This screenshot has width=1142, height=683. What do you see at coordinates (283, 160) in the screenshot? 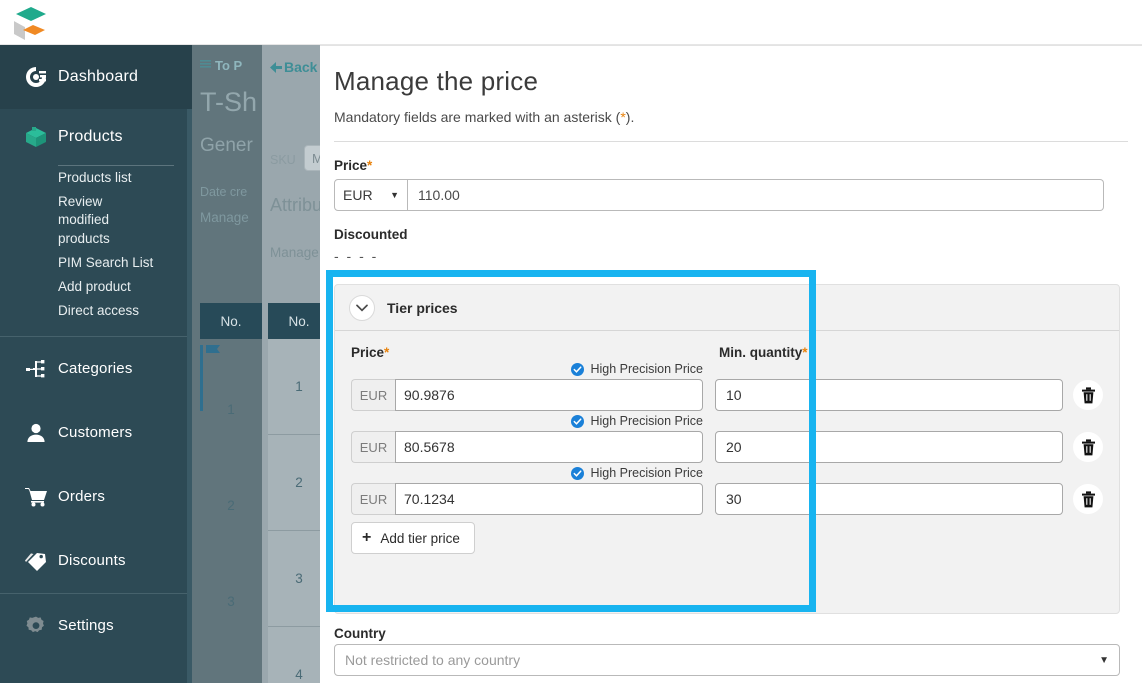
I see `background-sku-label: SKU` at bounding box center [283, 160].